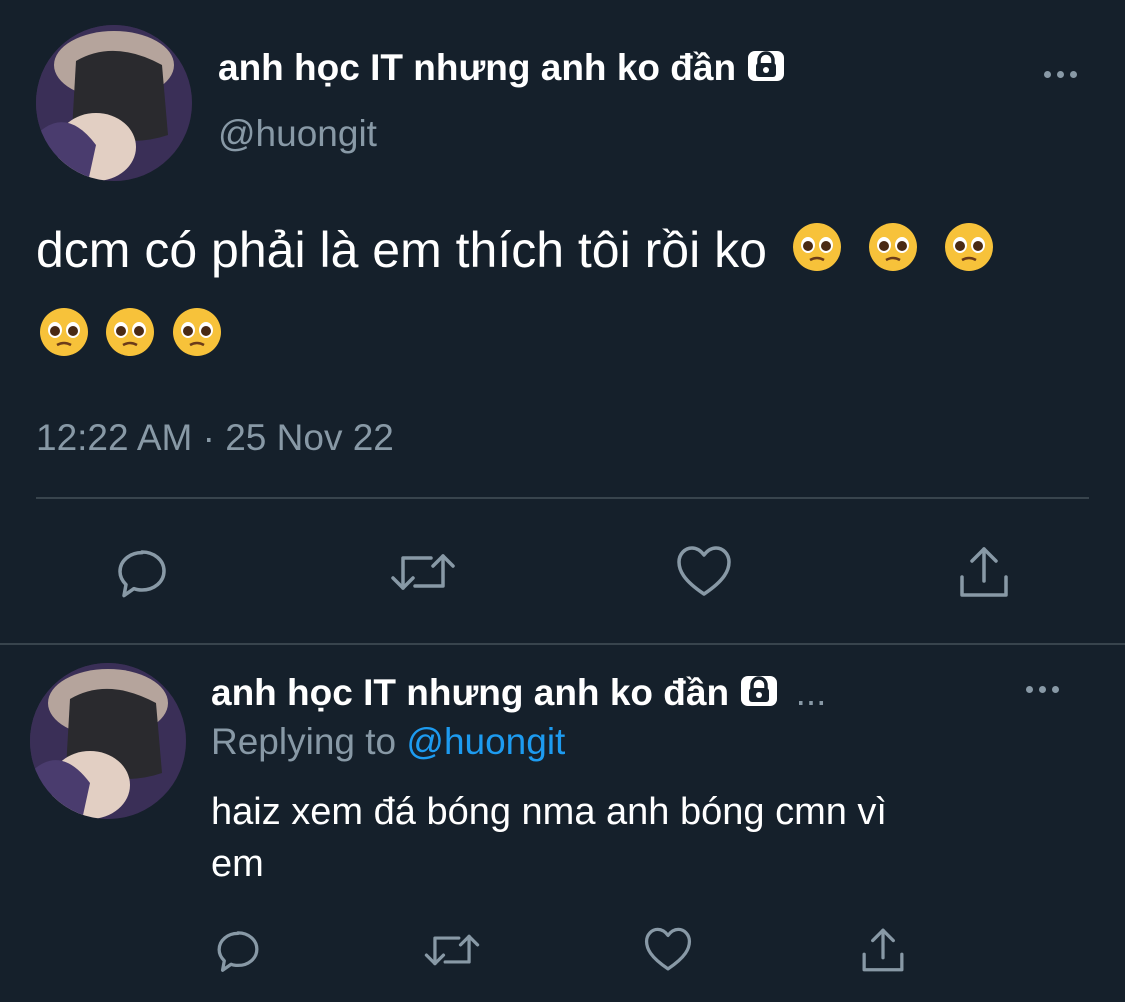 This screenshot has width=1125, height=1002. I want to click on like-button, so click(704, 572).